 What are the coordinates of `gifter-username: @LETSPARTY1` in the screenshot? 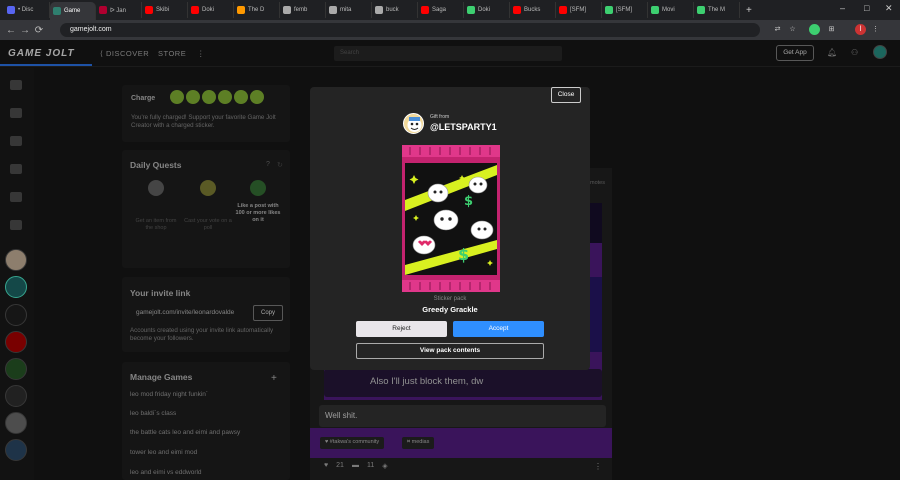 It's located at (463, 127).